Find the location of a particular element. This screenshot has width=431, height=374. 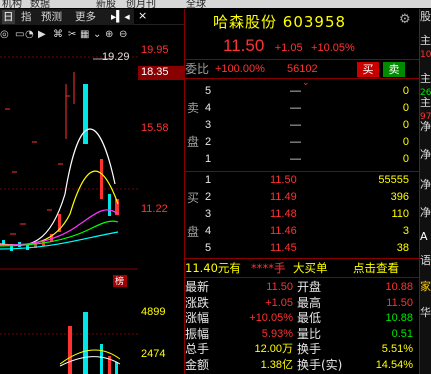

stat-value: +1.05 is located at coordinates (279, 302).